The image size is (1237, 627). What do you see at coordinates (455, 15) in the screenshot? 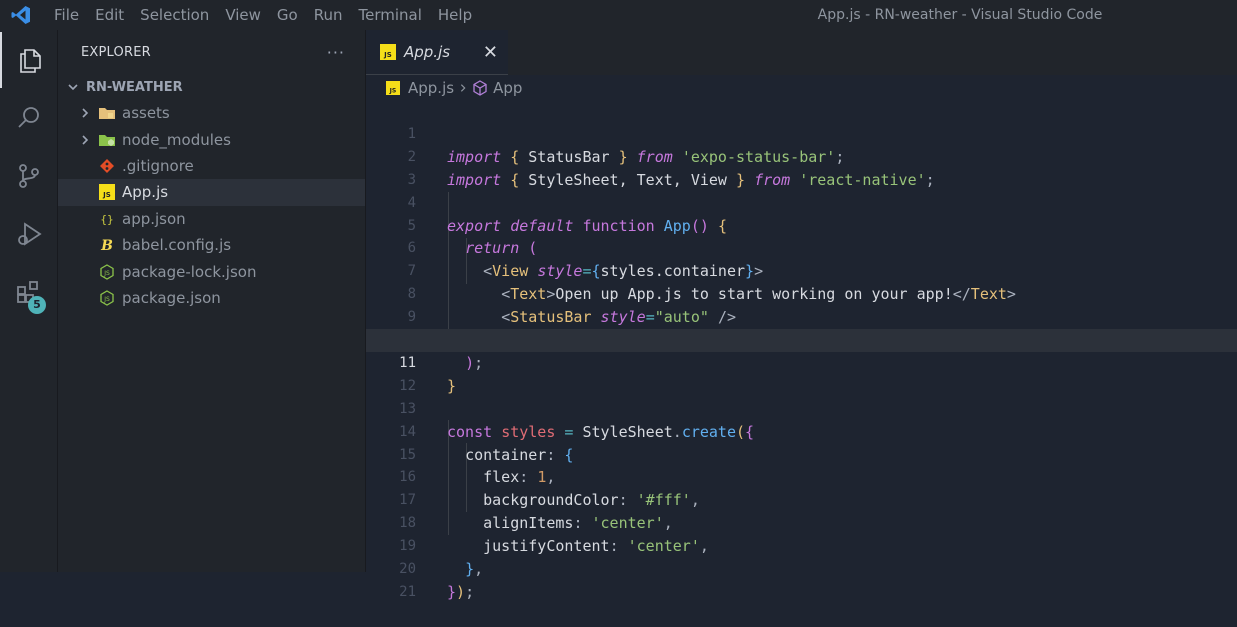
I see `menu-help: Help` at bounding box center [455, 15].